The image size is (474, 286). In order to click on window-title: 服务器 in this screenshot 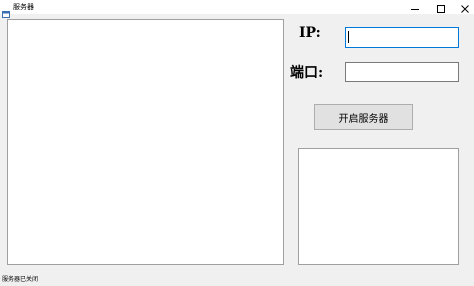, I will do `click(23, 7)`.